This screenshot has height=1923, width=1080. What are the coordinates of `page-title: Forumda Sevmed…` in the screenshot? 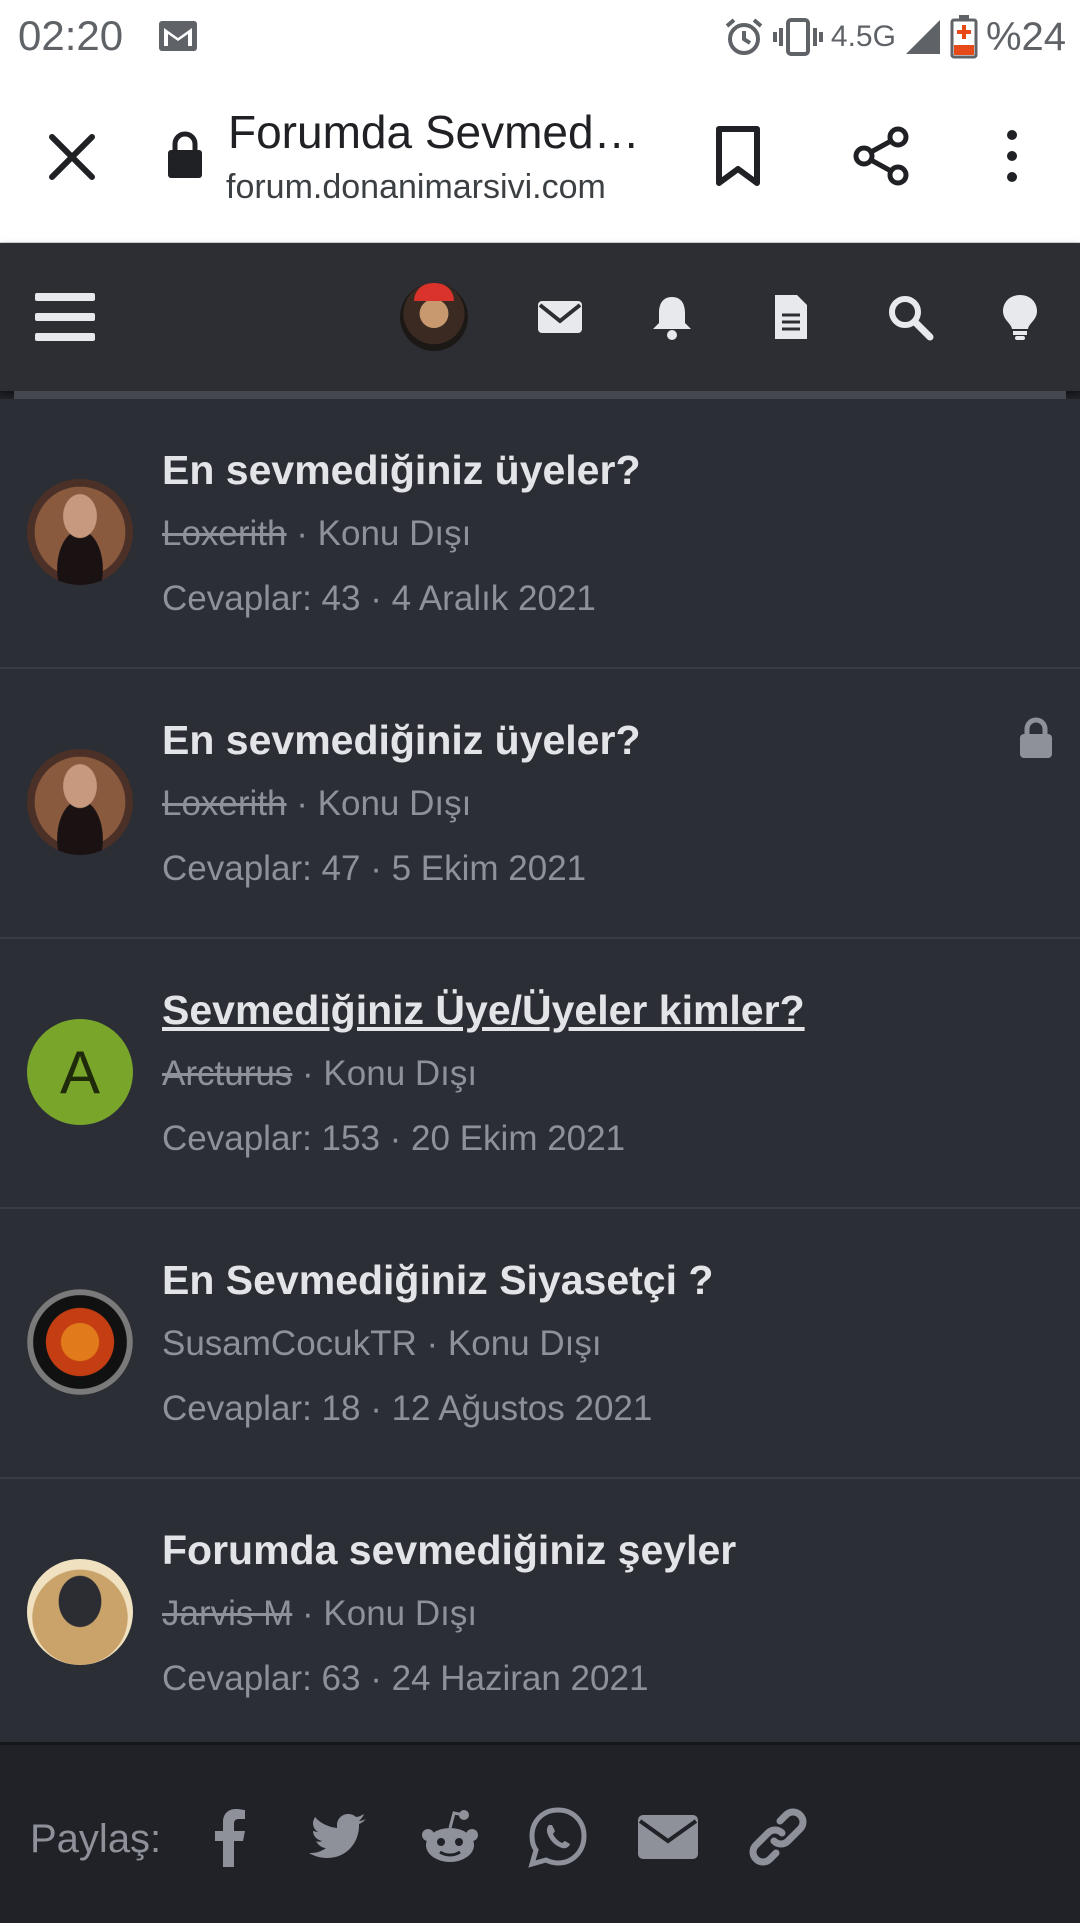 It's located at (434, 132).